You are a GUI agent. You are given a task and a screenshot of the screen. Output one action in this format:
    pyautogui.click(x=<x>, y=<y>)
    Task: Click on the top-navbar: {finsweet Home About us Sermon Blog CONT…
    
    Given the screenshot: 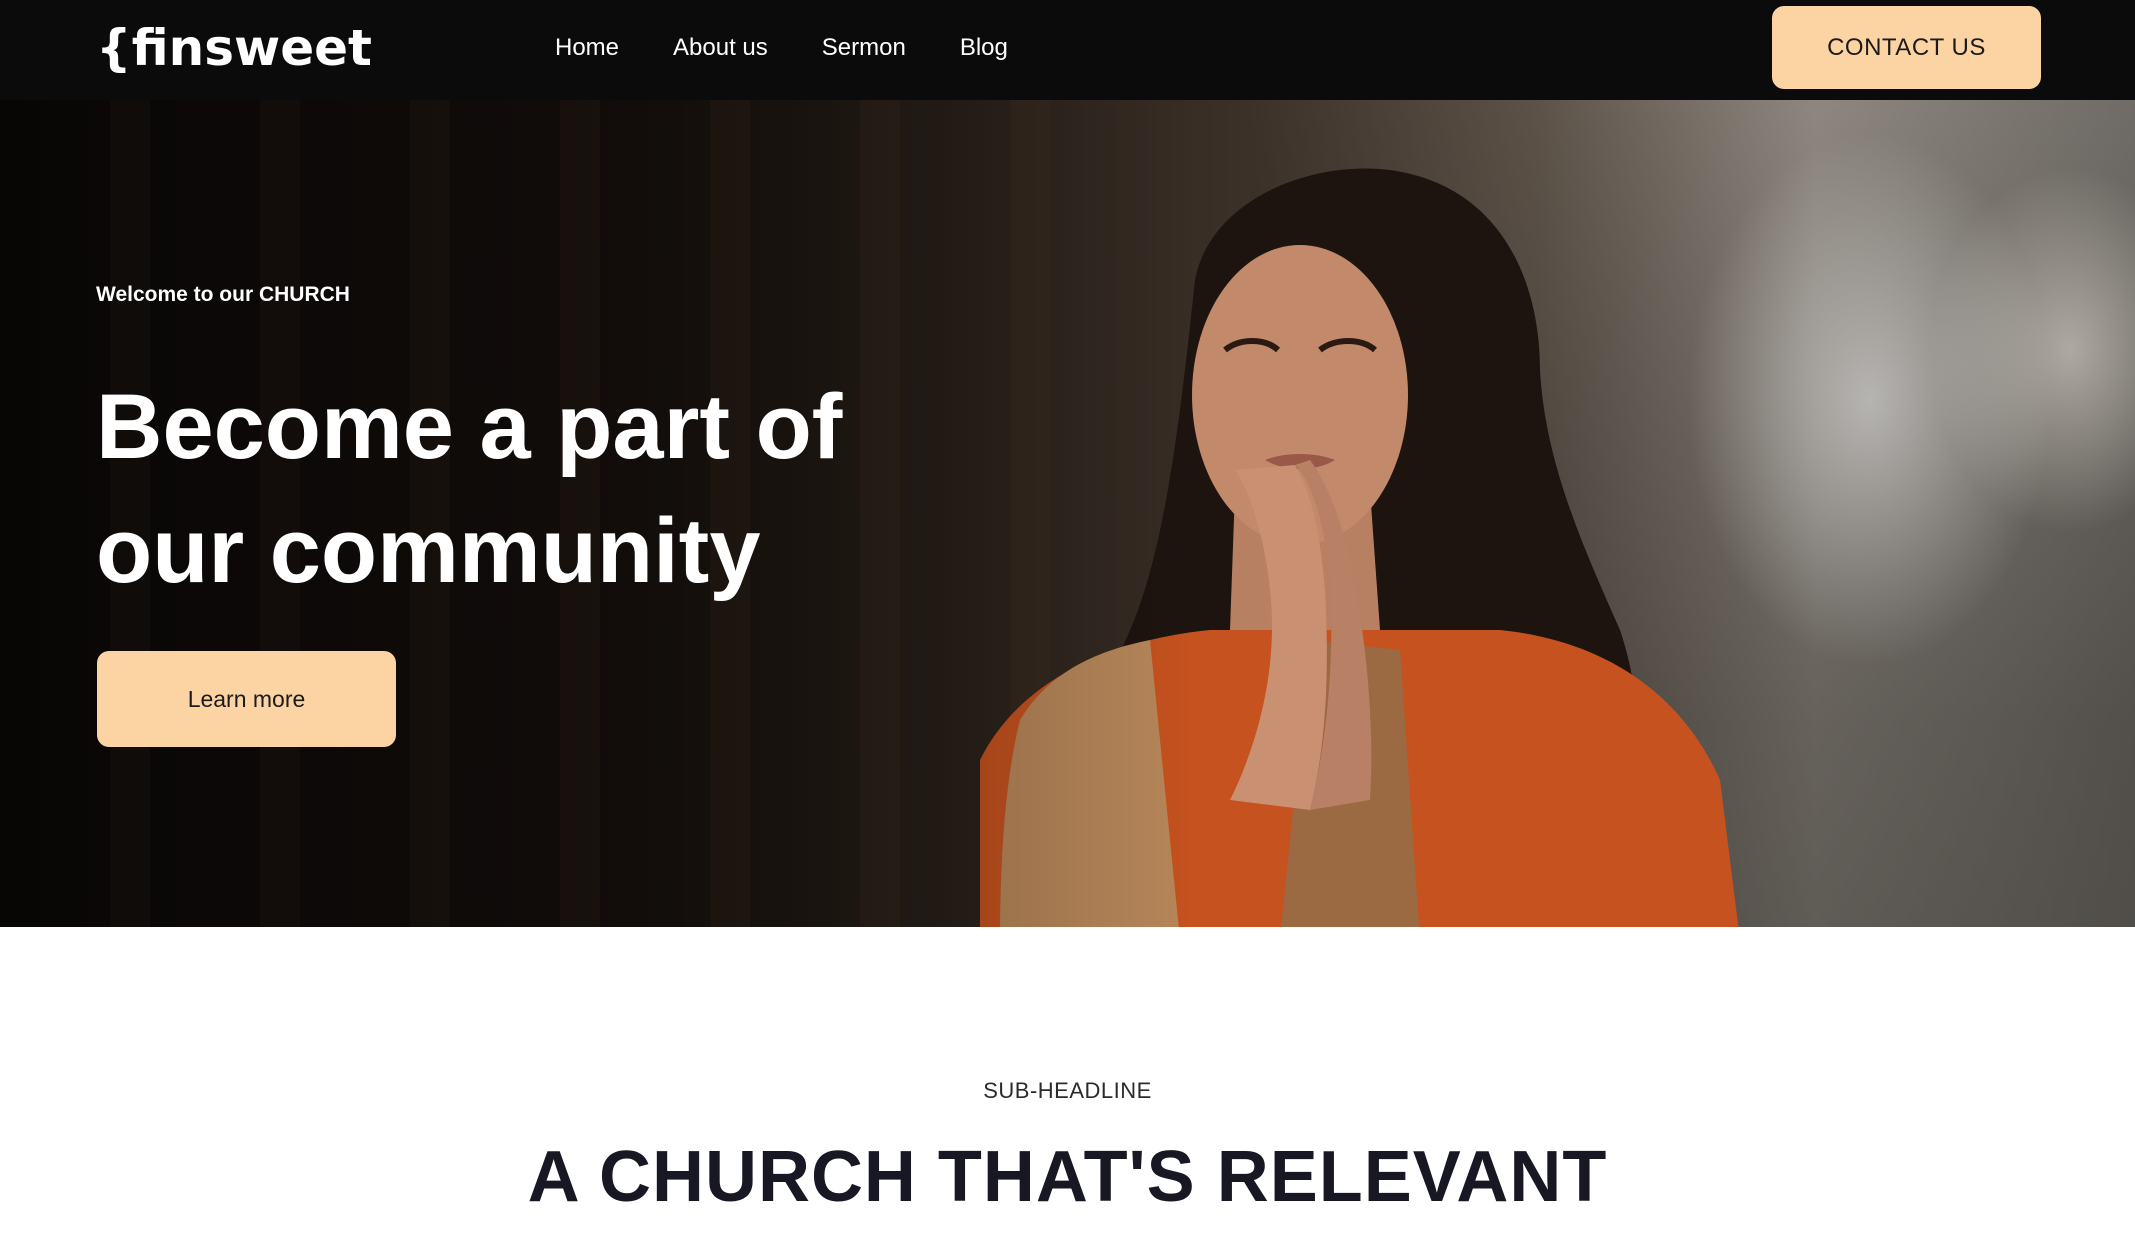 What is the action you would take?
    pyautogui.click(x=1067, y=50)
    